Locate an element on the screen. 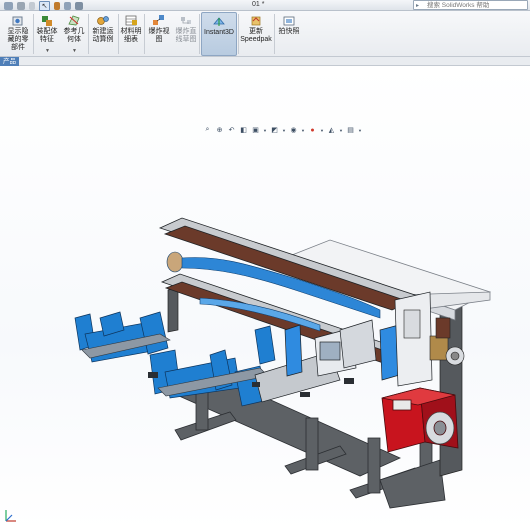  select-icon: ↖ is located at coordinates (44, 5).